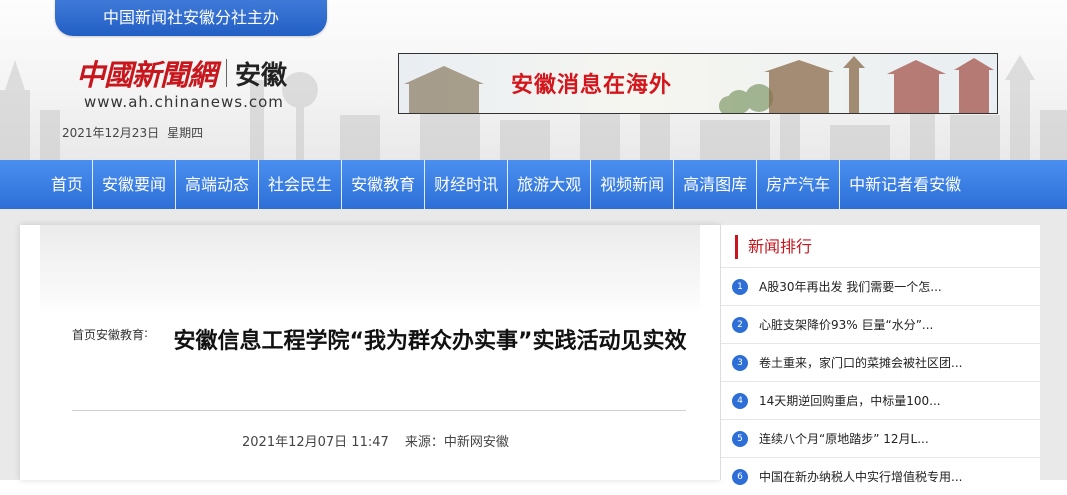  What do you see at coordinates (185, 133) in the screenshot?
I see `weekday-text: 星期四` at bounding box center [185, 133].